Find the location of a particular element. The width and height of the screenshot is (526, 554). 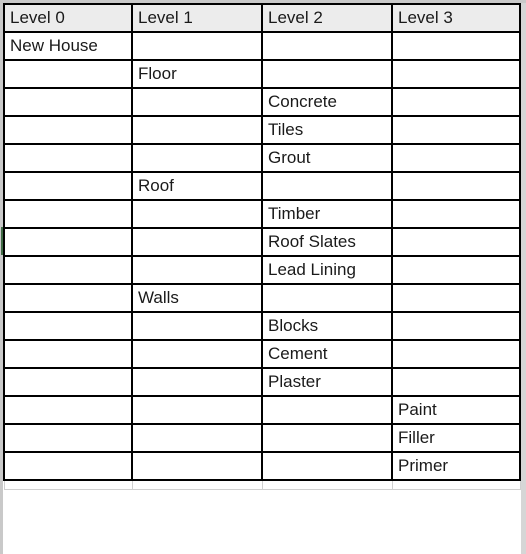

active-row-marker is located at coordinates (2, 241).